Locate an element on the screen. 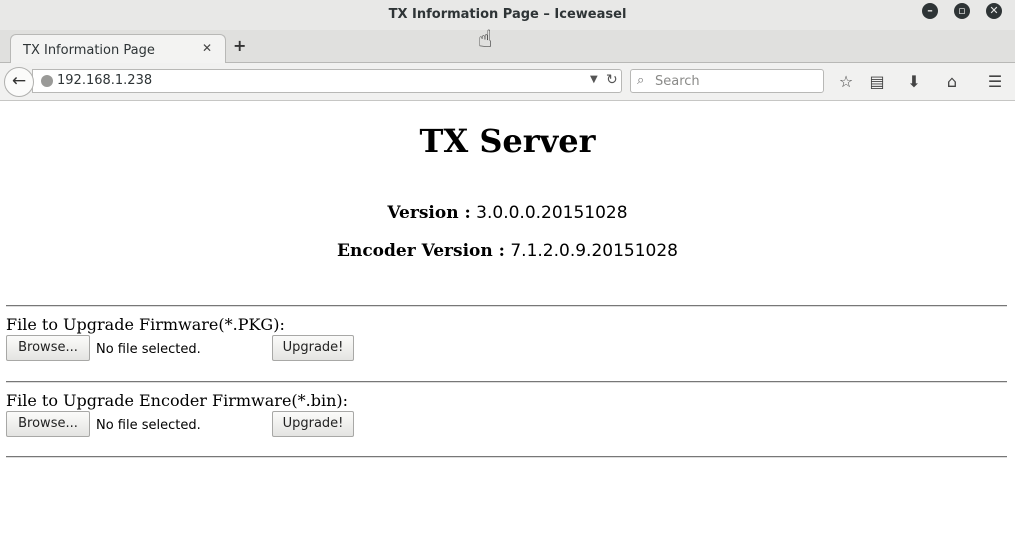 This screenshot has width=1015, height=549. version-label: Version : is located at coordinates (429, 213).